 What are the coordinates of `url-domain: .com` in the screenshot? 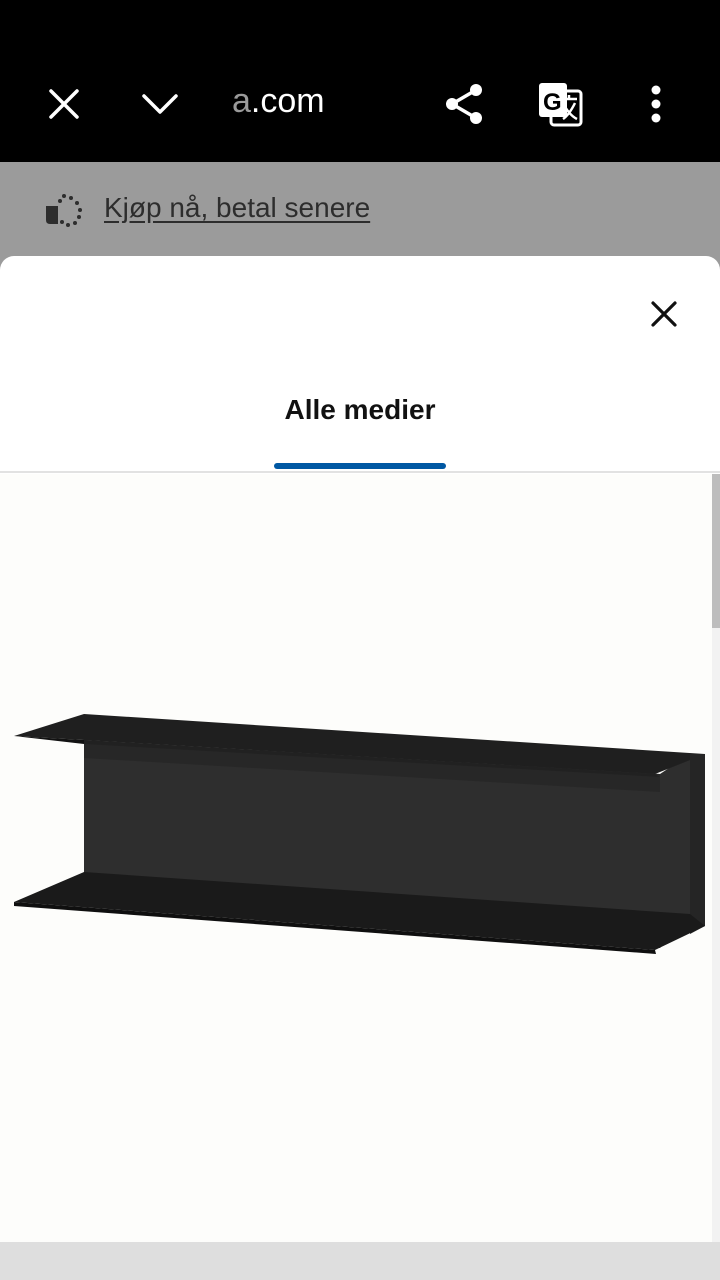 It's located at (287, 101).